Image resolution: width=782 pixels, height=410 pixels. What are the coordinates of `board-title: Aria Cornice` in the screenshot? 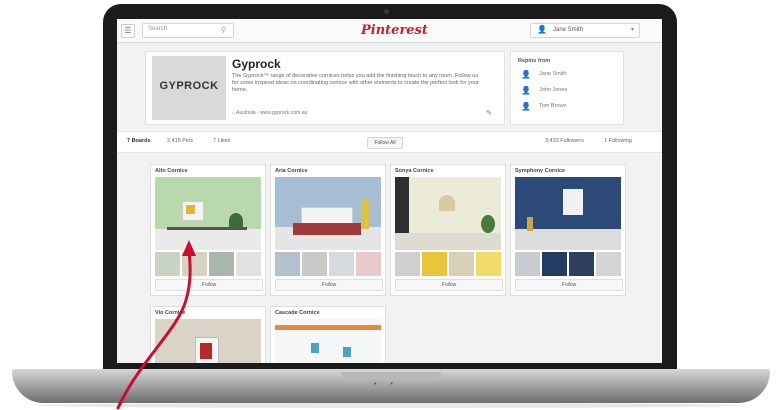 It's located at (291, 171).